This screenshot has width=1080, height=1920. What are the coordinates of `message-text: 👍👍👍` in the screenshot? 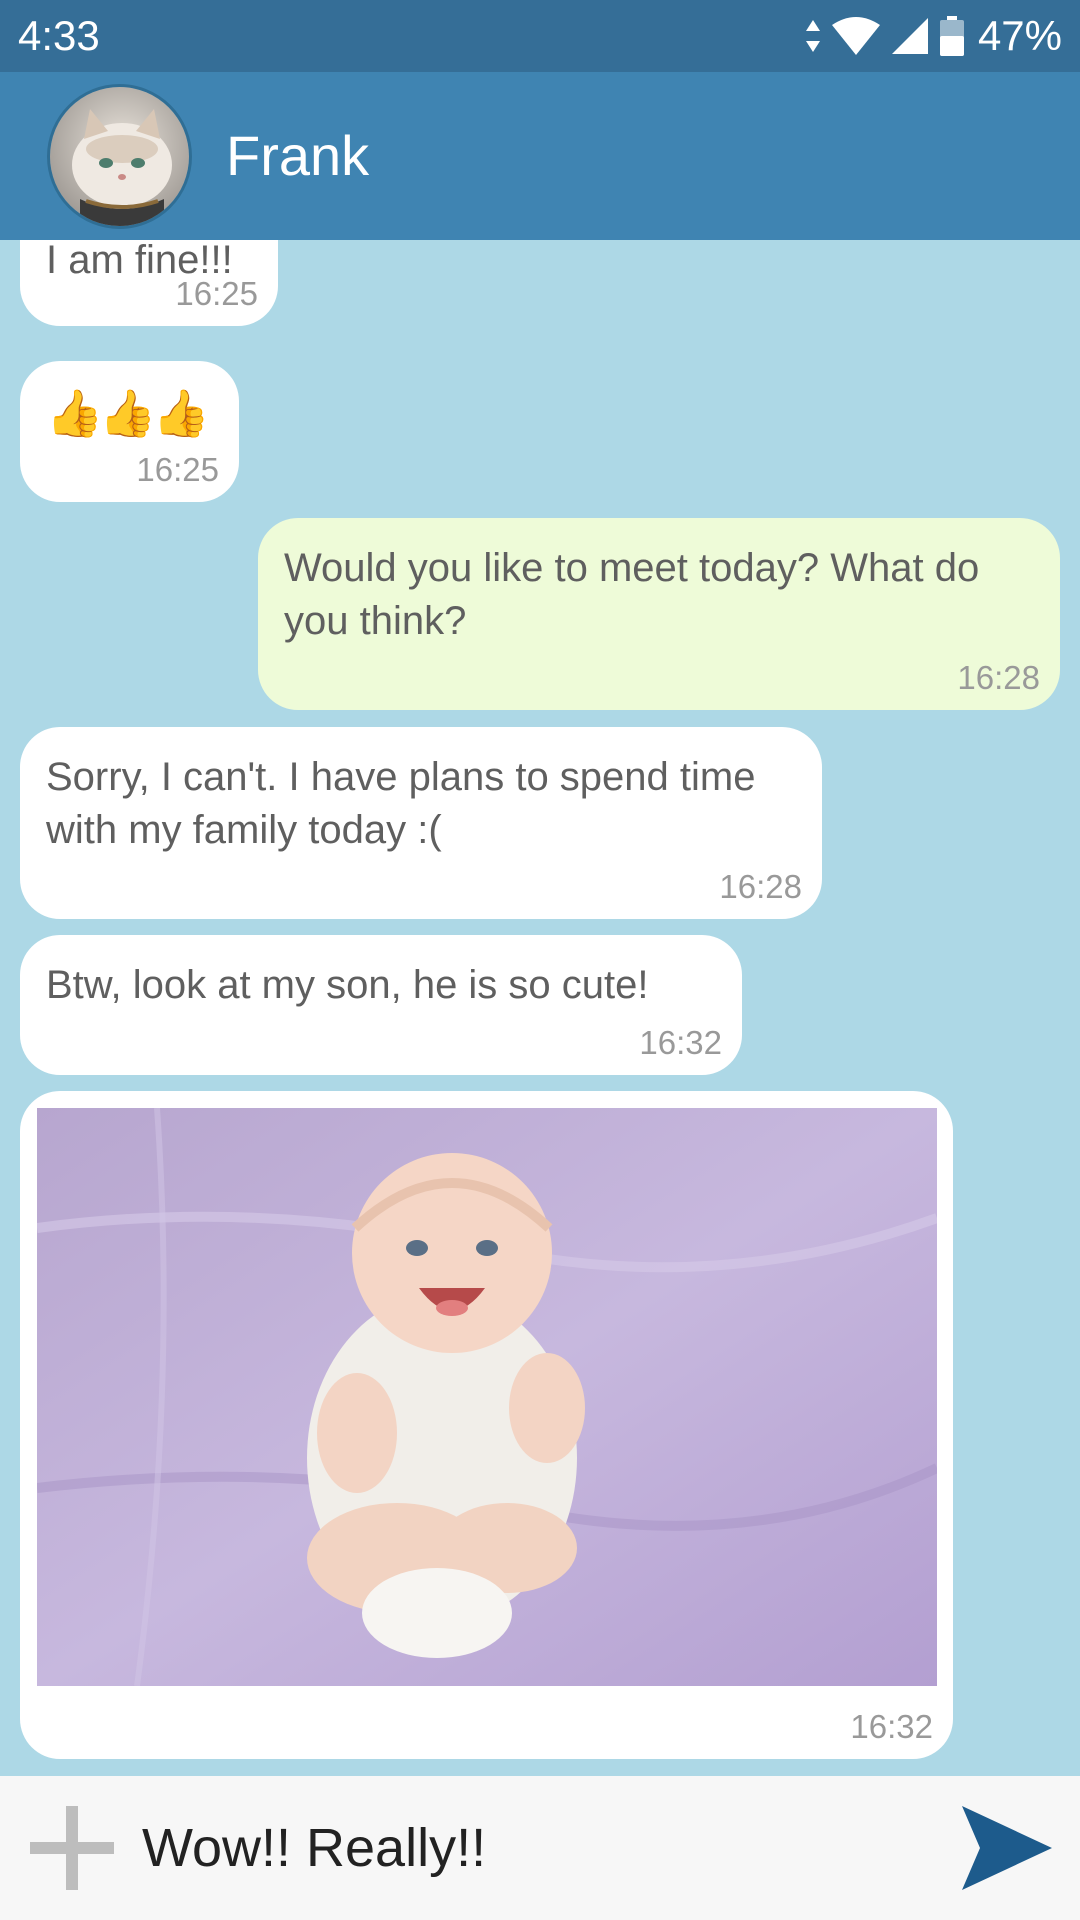 It's located at (128, 413).